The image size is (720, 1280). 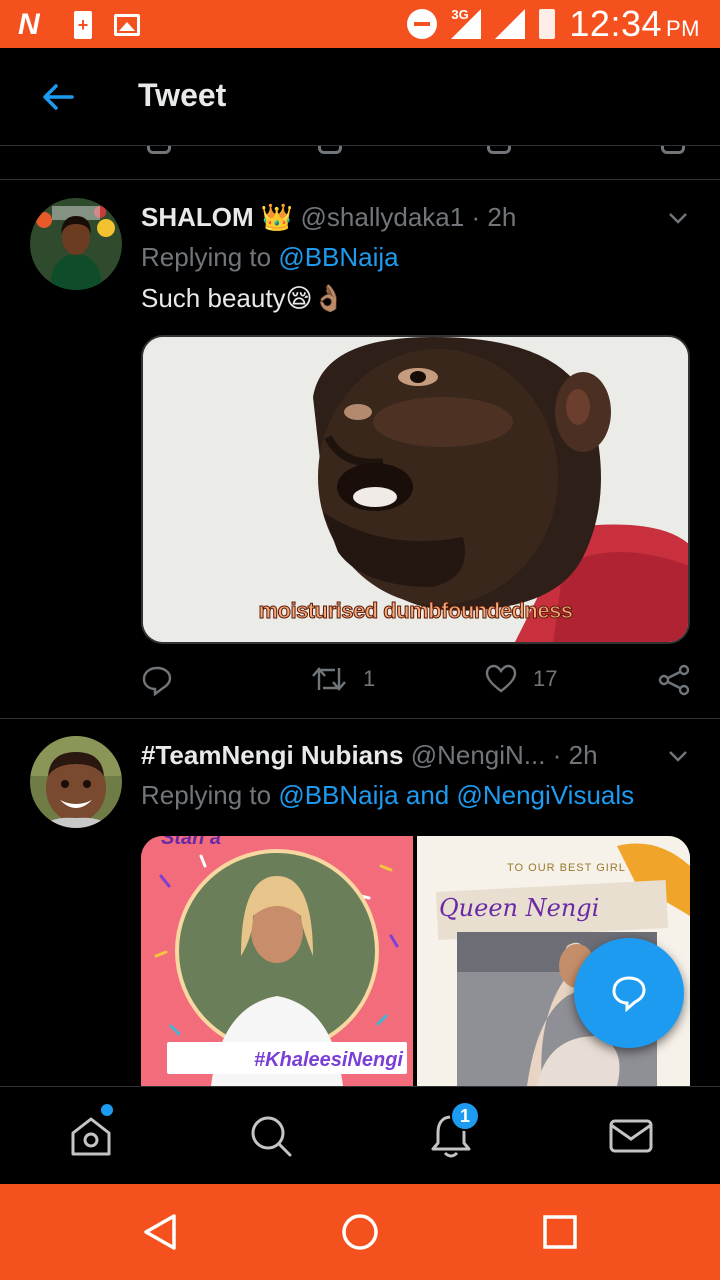 I want to click on notifications-badge: 1, so click(x=465, y=1116).